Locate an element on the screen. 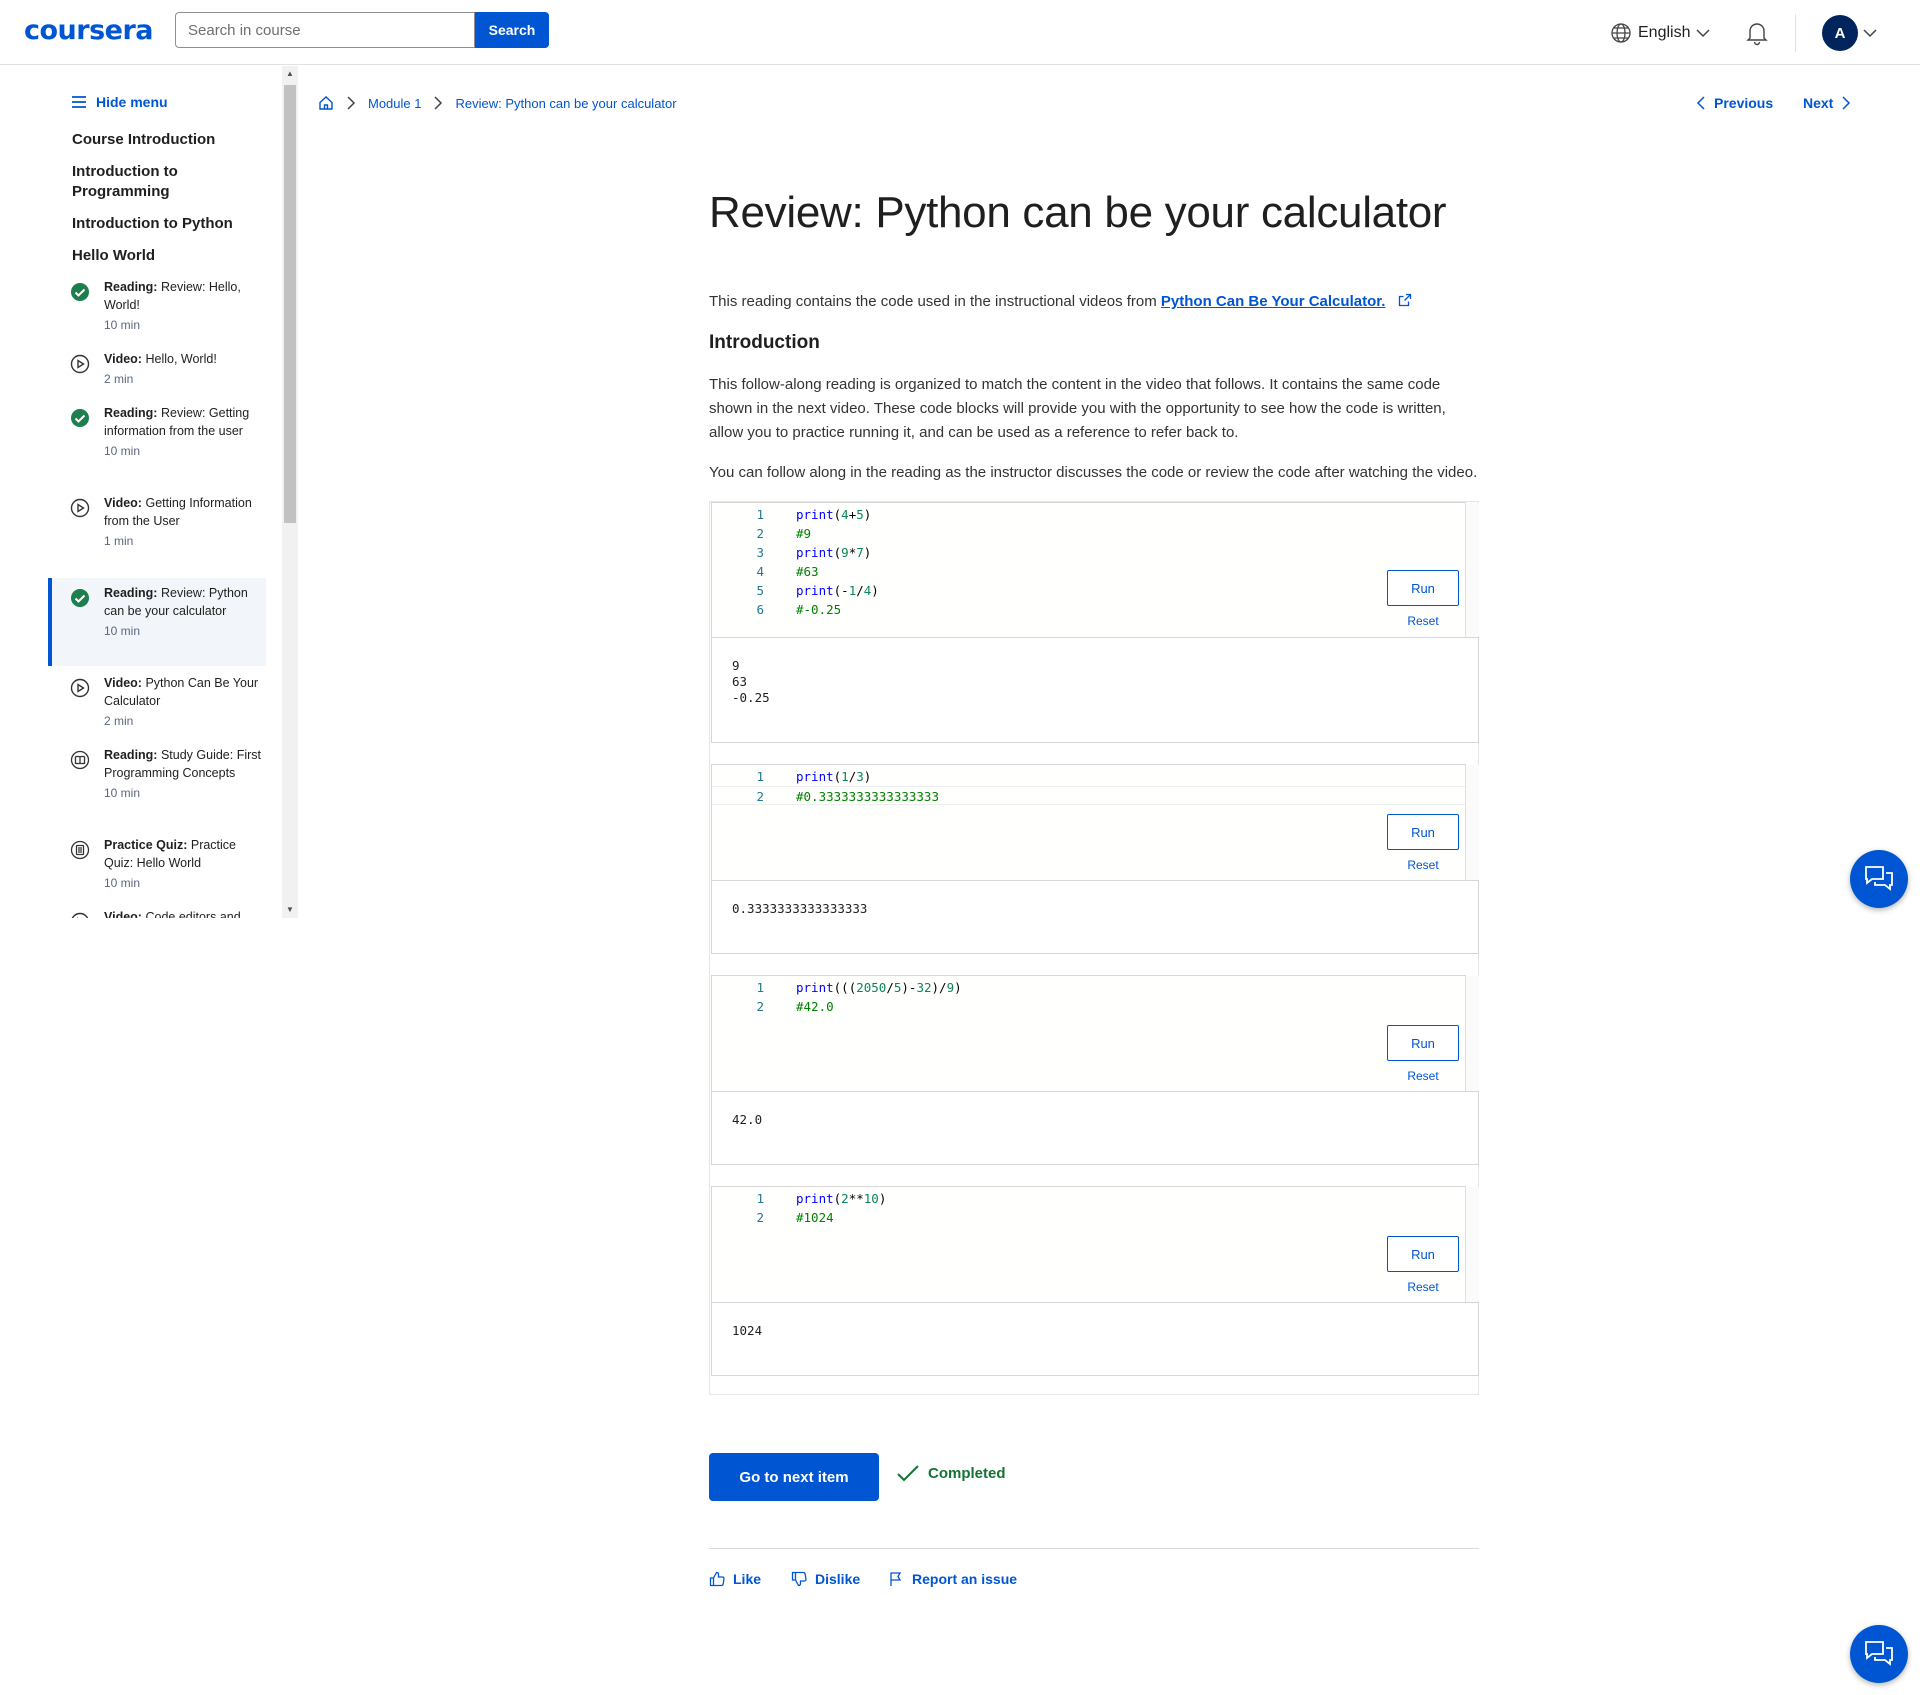 The height and width of the screenshot is (1695, 1920). scroll-down-arrow-icon: ▼ is located at coordinates (290, 910).